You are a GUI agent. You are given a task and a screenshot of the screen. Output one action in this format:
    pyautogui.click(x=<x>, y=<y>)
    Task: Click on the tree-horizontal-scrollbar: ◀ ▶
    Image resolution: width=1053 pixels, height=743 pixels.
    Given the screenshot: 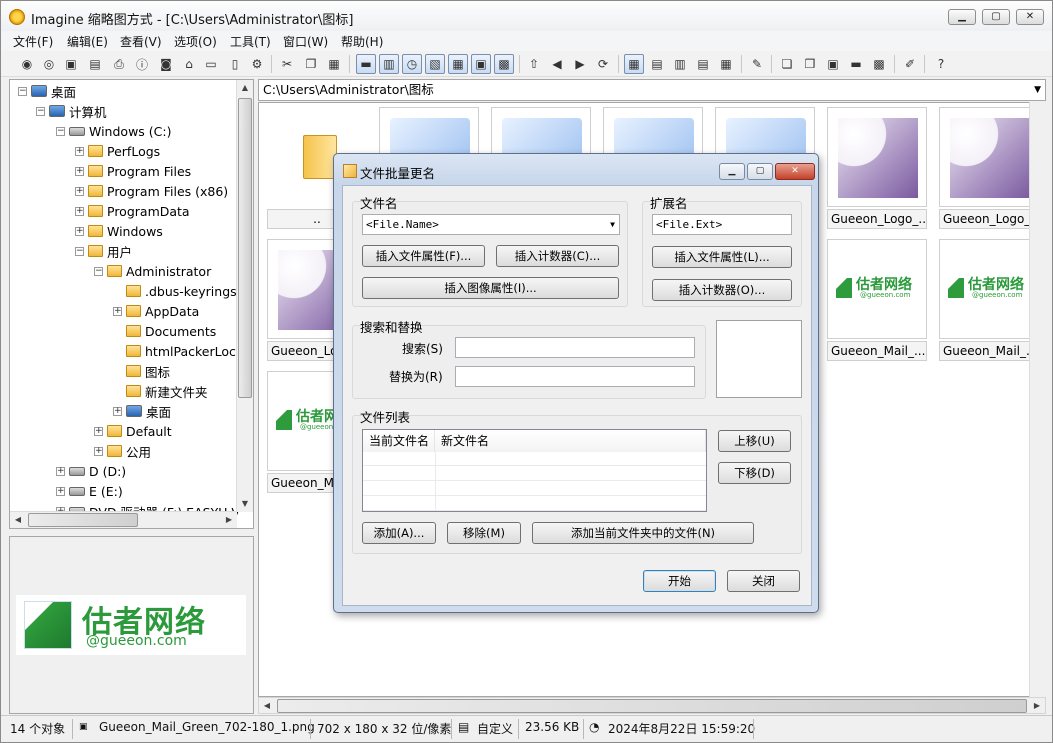 What is the action you would take?
    pyautogui.click(x=123, y=519)
    